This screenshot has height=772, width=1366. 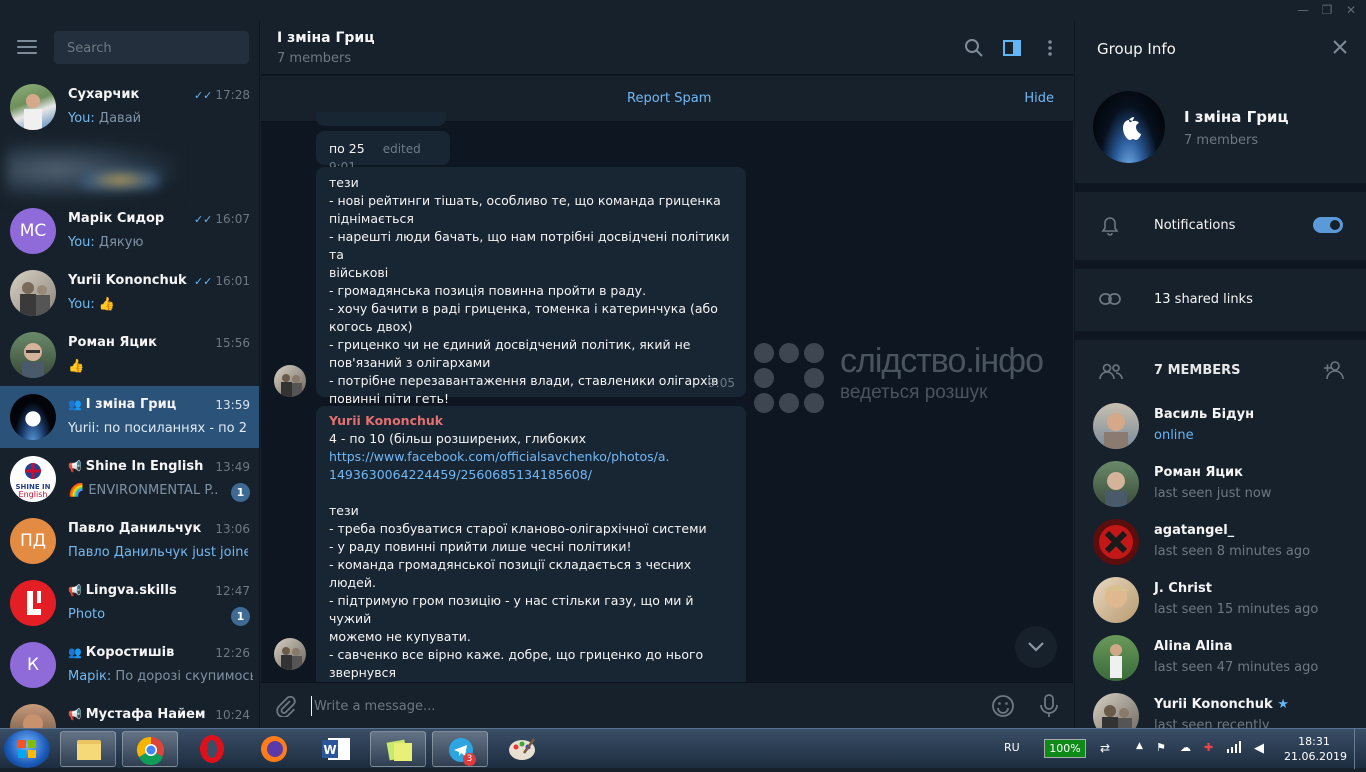 I want to click on scroll-down-button, so click(x=1036, y=647).